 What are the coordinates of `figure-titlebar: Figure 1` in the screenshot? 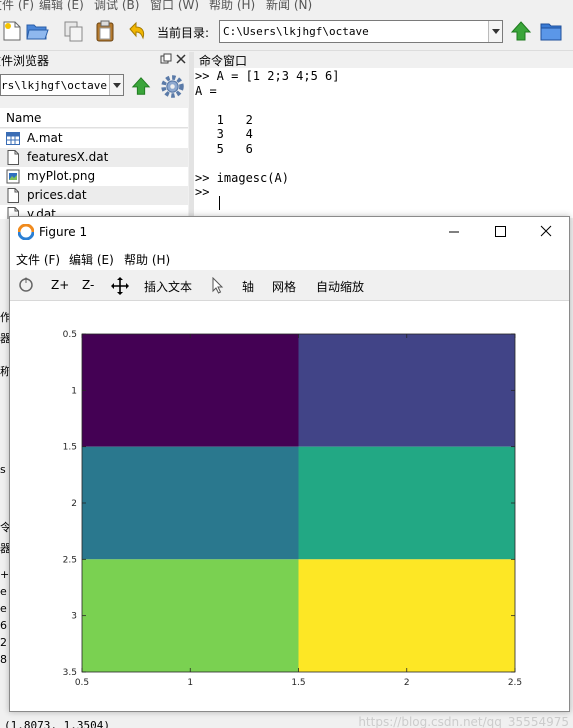 It's located at (289, 232).